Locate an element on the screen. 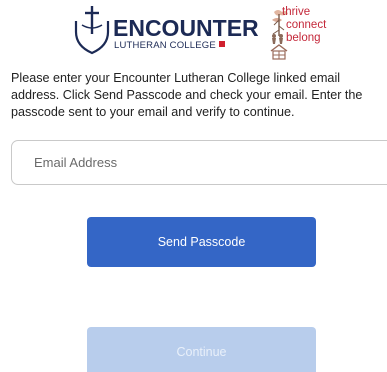 Image resolution: width=387 pixels, height=372 pixels. send-passcode-button: Send Passcode is located at coordinates (201, 242).